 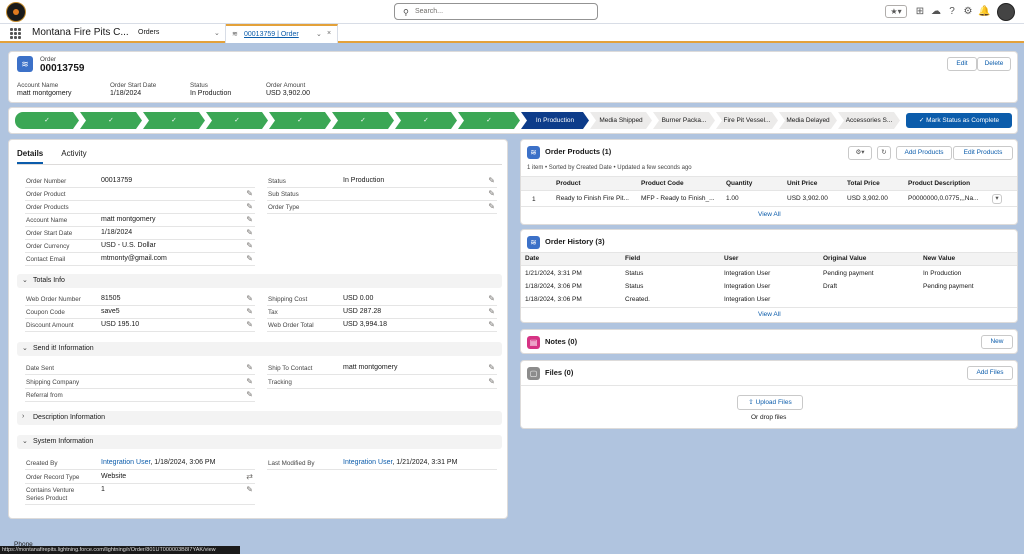 What do you see at coordinates (994, 64) in the screenshot?
I see `delete-button: Delete` at bounding box center [994, 64].